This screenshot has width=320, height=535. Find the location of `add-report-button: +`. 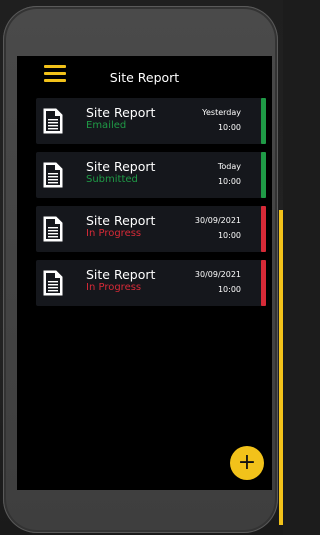

add-report-button: + is located at coordinates (247, 463).